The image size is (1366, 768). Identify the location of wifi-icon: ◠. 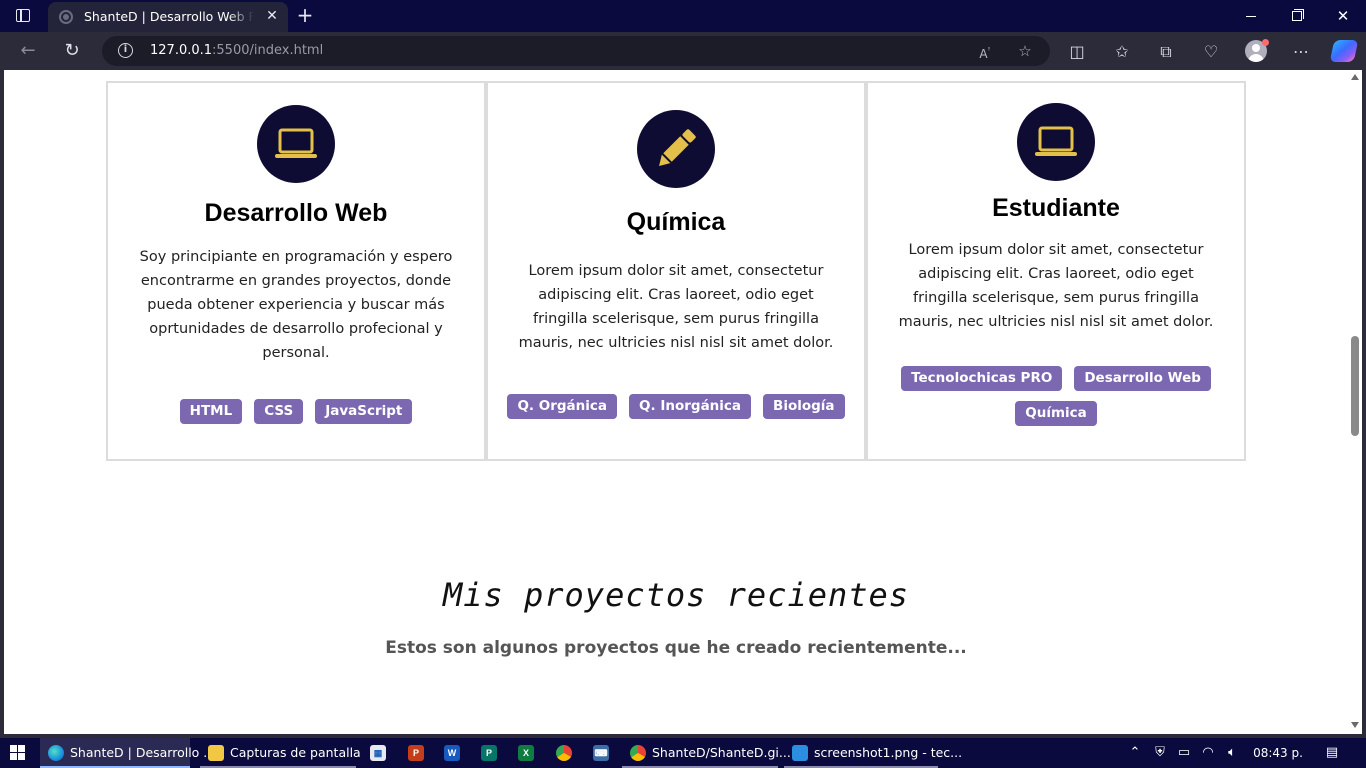
(1208, 753).